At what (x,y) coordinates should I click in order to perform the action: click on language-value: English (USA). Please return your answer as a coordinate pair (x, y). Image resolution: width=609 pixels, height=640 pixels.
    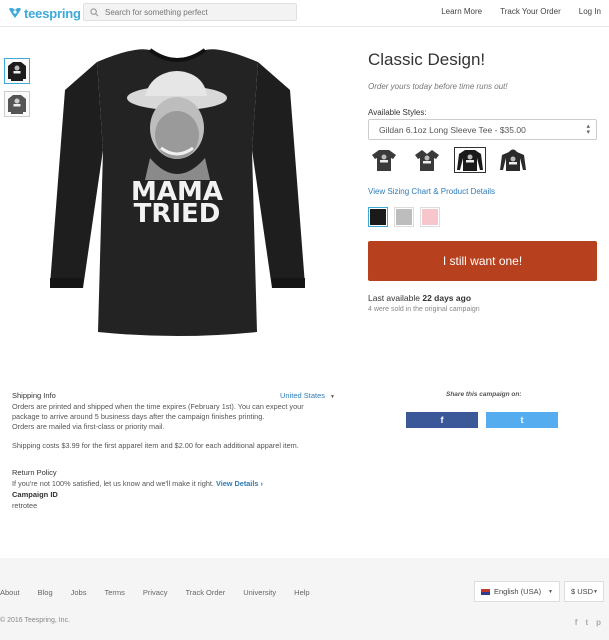
    Looking at the image, I should click on (518, 591).